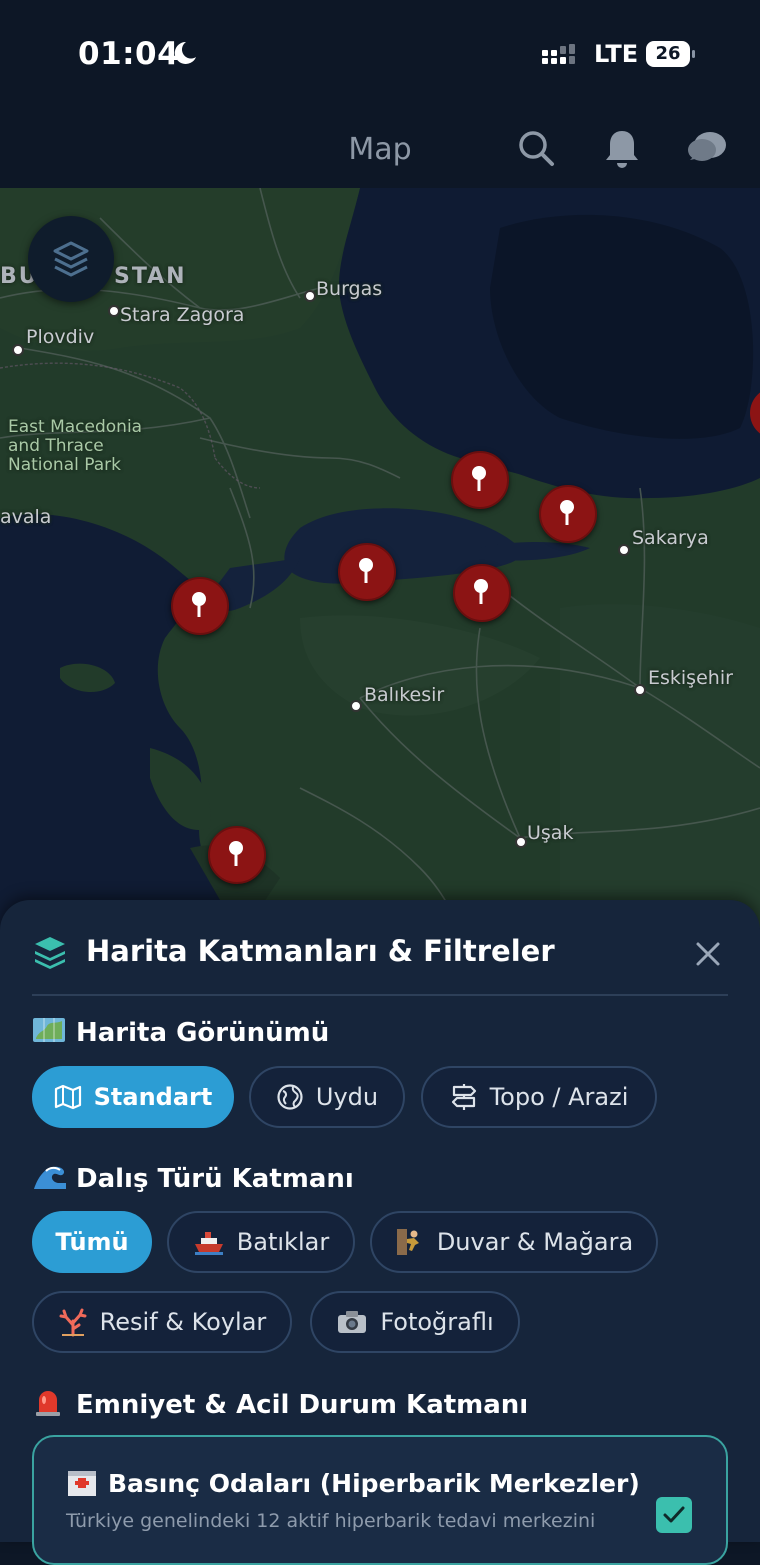 Image resolution: width=760 pixels, height=1565 pixels. I want to click on moon-icon, so click(185, 52).